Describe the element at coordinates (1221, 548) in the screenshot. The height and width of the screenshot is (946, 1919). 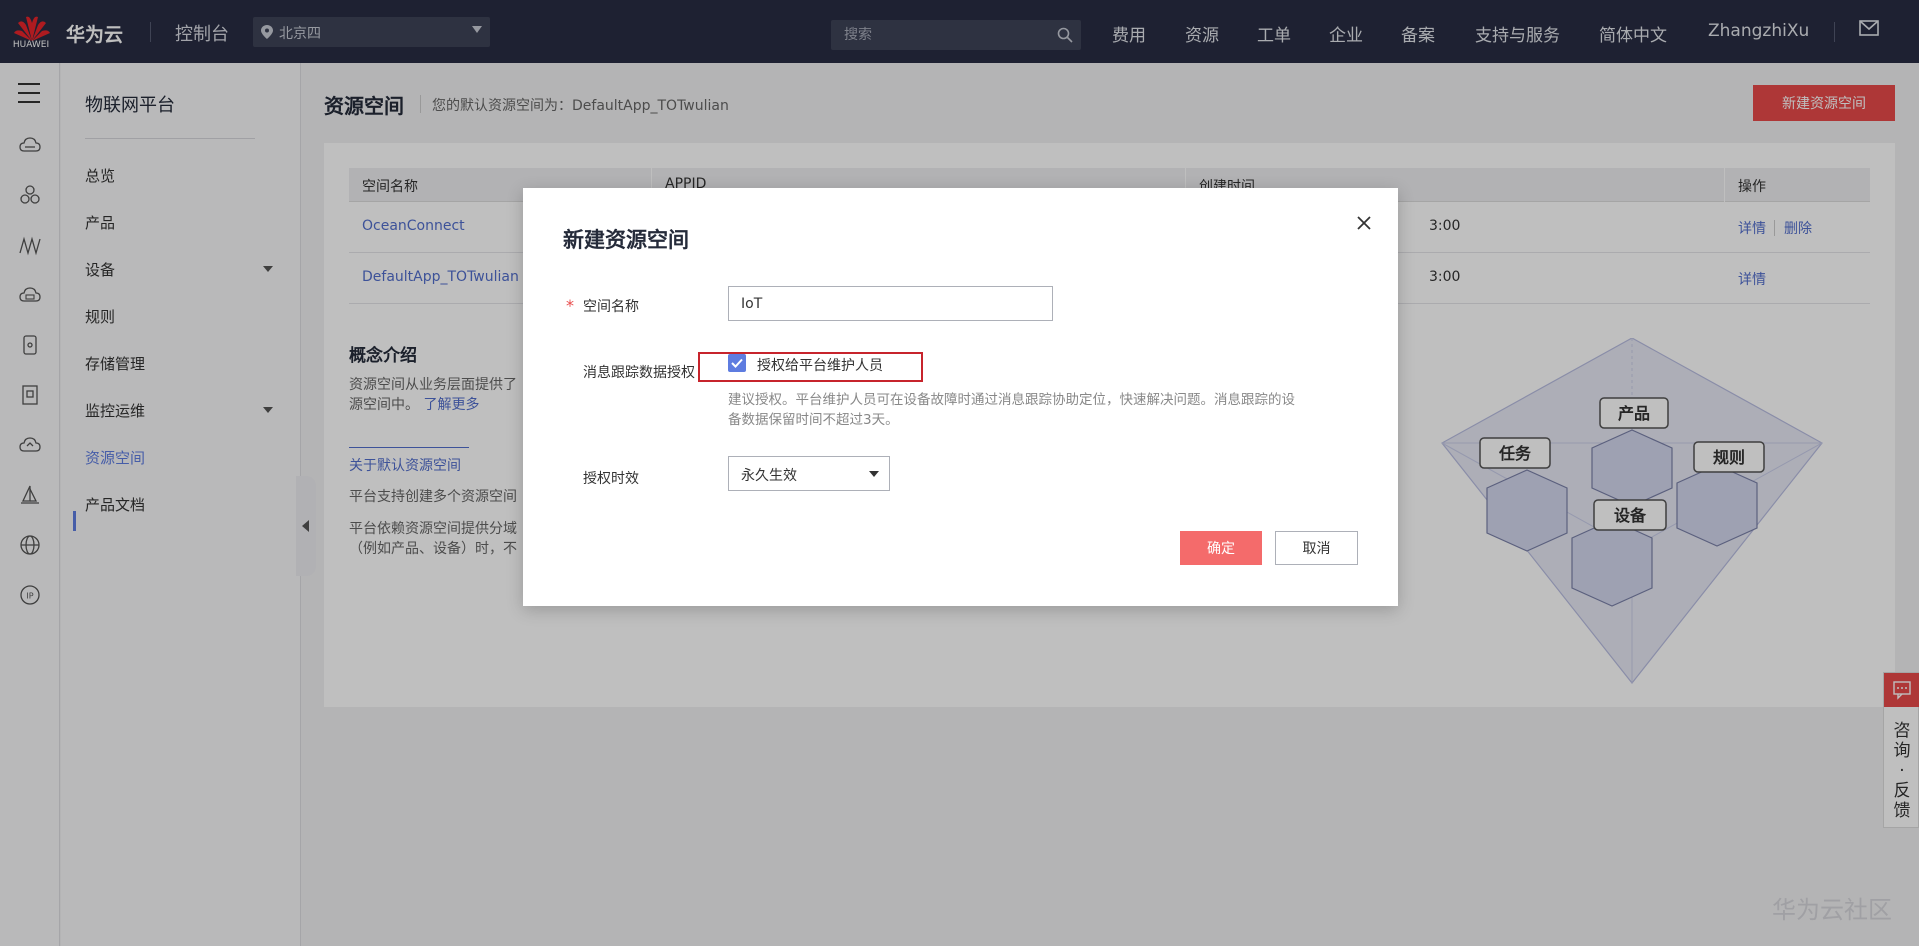
I see `confirm-button: 确定` at that location.